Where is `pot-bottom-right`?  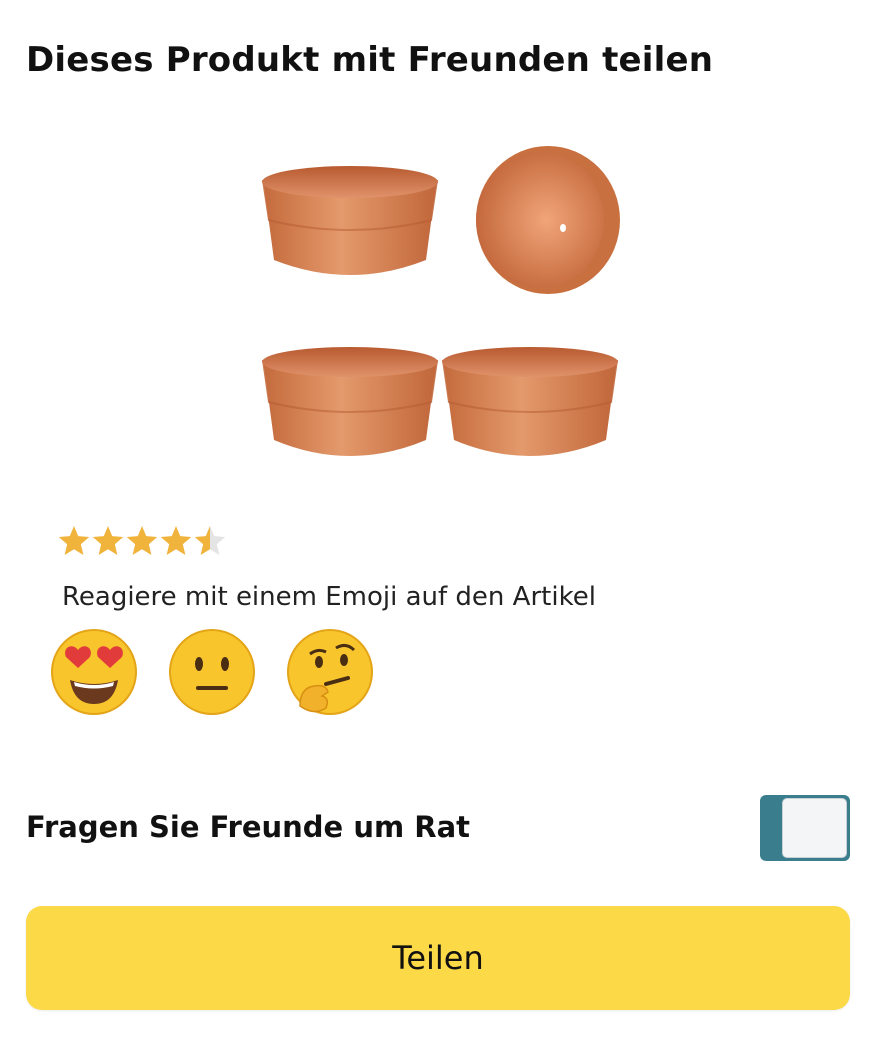 pot-bottom-right is located at coordinates (530, 401).